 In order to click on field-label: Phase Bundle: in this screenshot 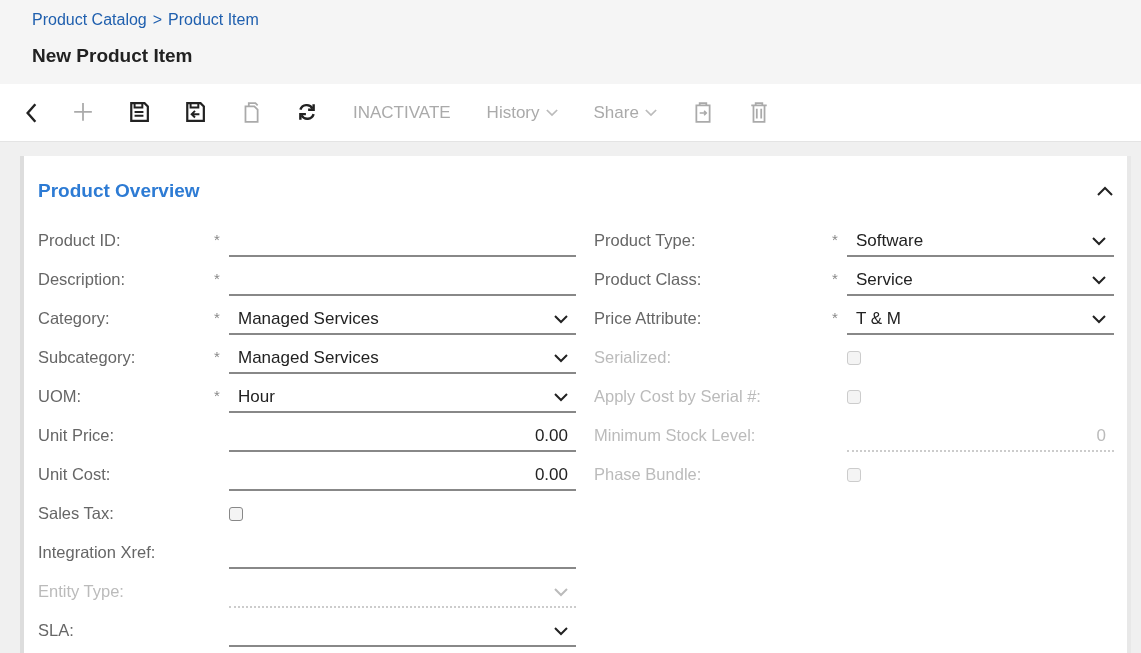, I will do `click(648, 475)`.